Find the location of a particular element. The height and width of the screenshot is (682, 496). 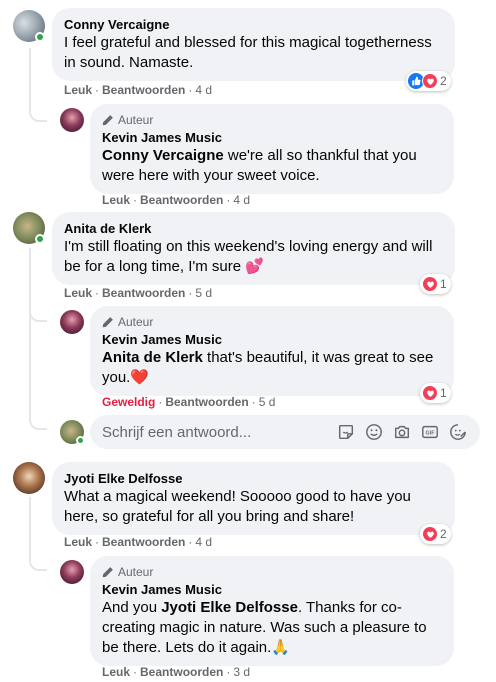

reply-actions: Leuk · Beantwoorden · 3 d is located at coordinates (176, 672).